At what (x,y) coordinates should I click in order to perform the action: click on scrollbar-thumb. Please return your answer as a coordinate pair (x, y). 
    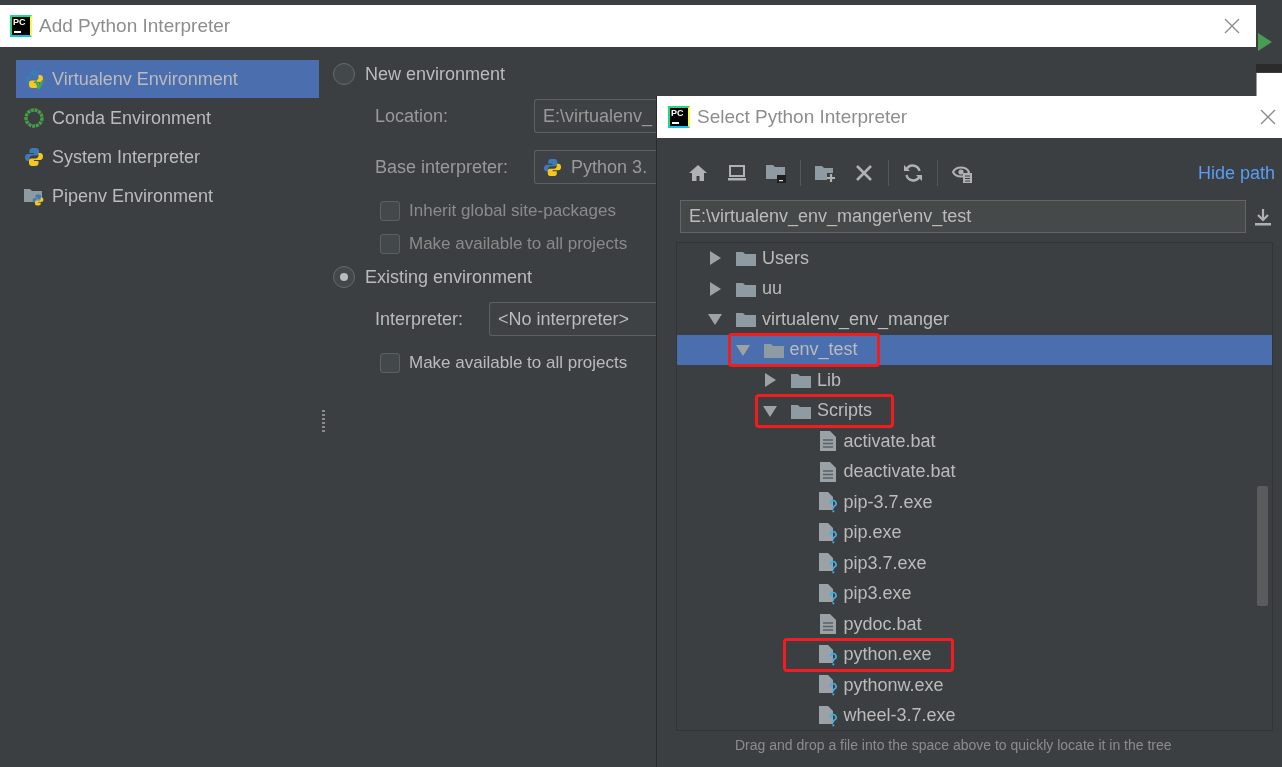
    Looking at the image, I should click on (1262, 546).